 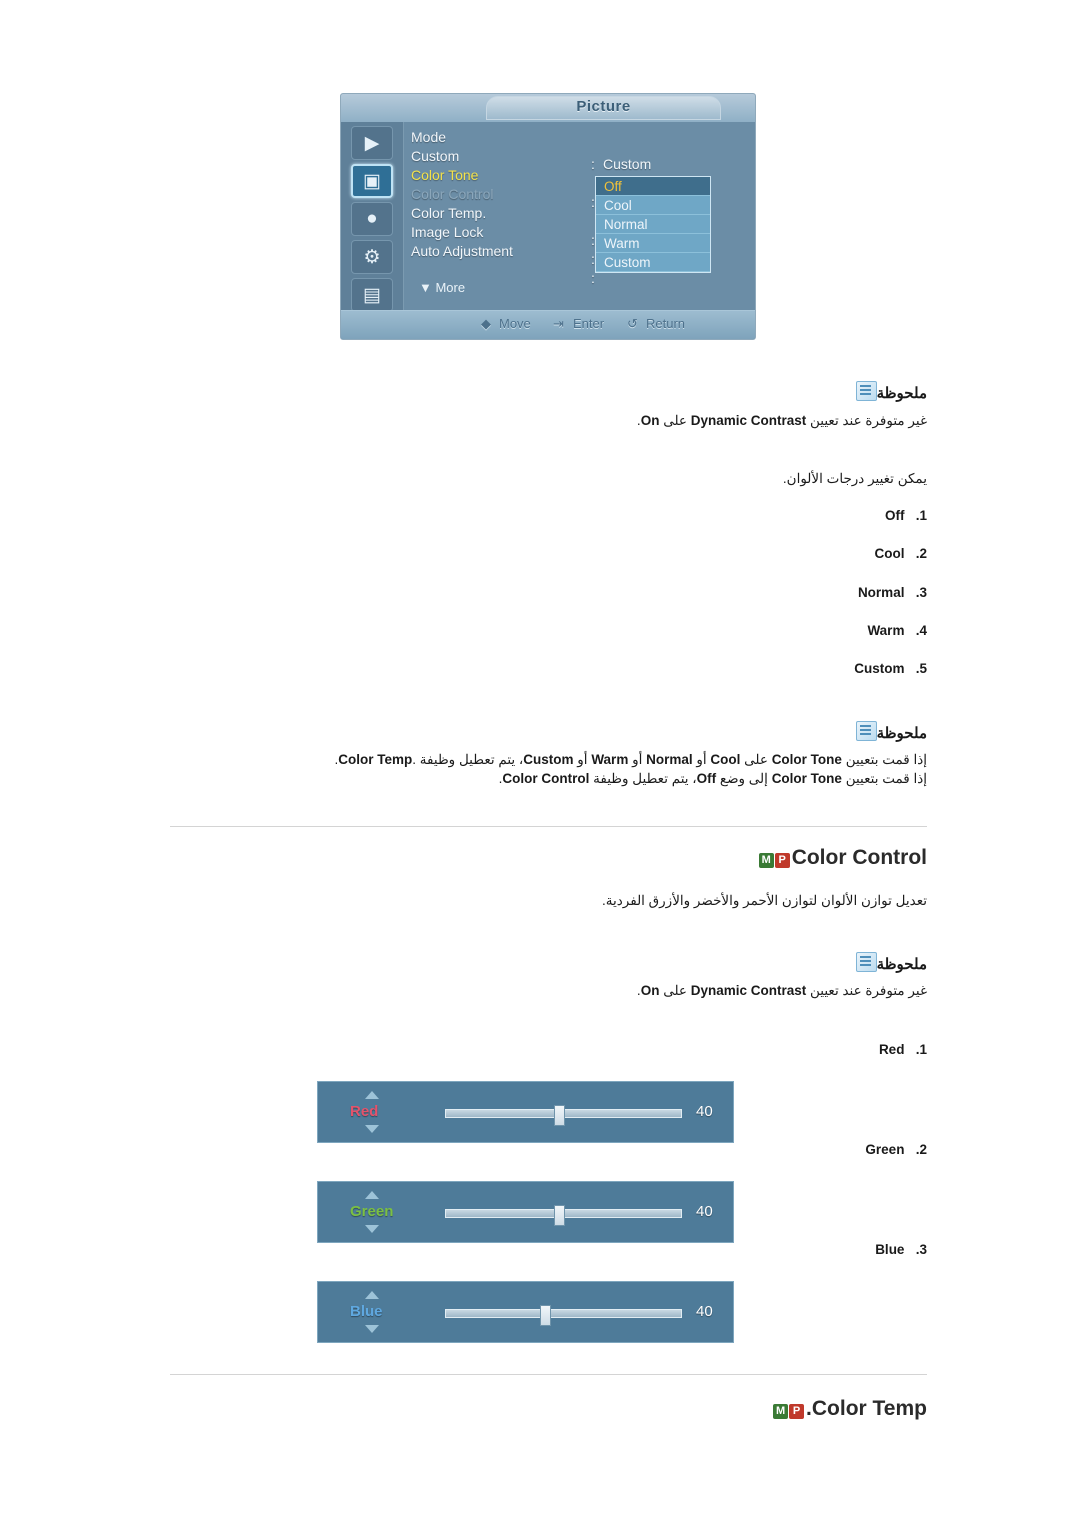 I want to click on dropdown-option-normal: Normal, so click(x=653, y=224).